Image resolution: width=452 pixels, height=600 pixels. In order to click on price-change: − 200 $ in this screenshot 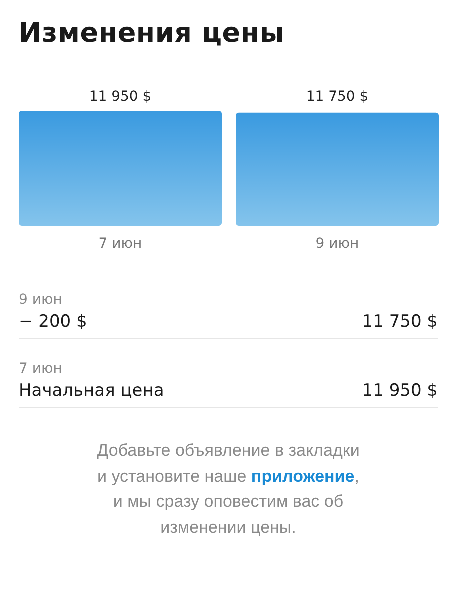, I will do `click(53, 322)`.